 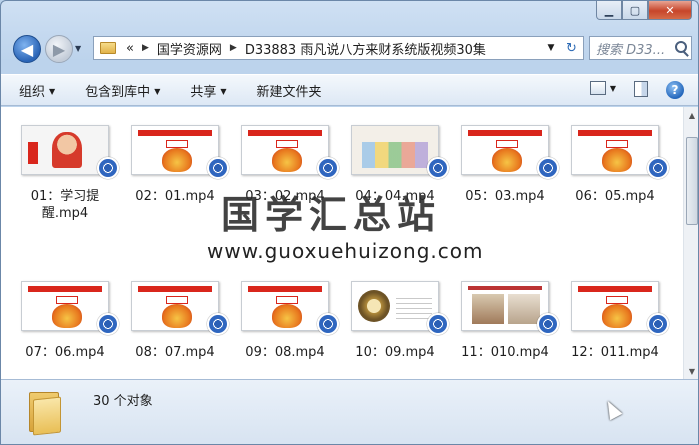 I want to click on minimize-button: ▁, so click(x=609, y=10).